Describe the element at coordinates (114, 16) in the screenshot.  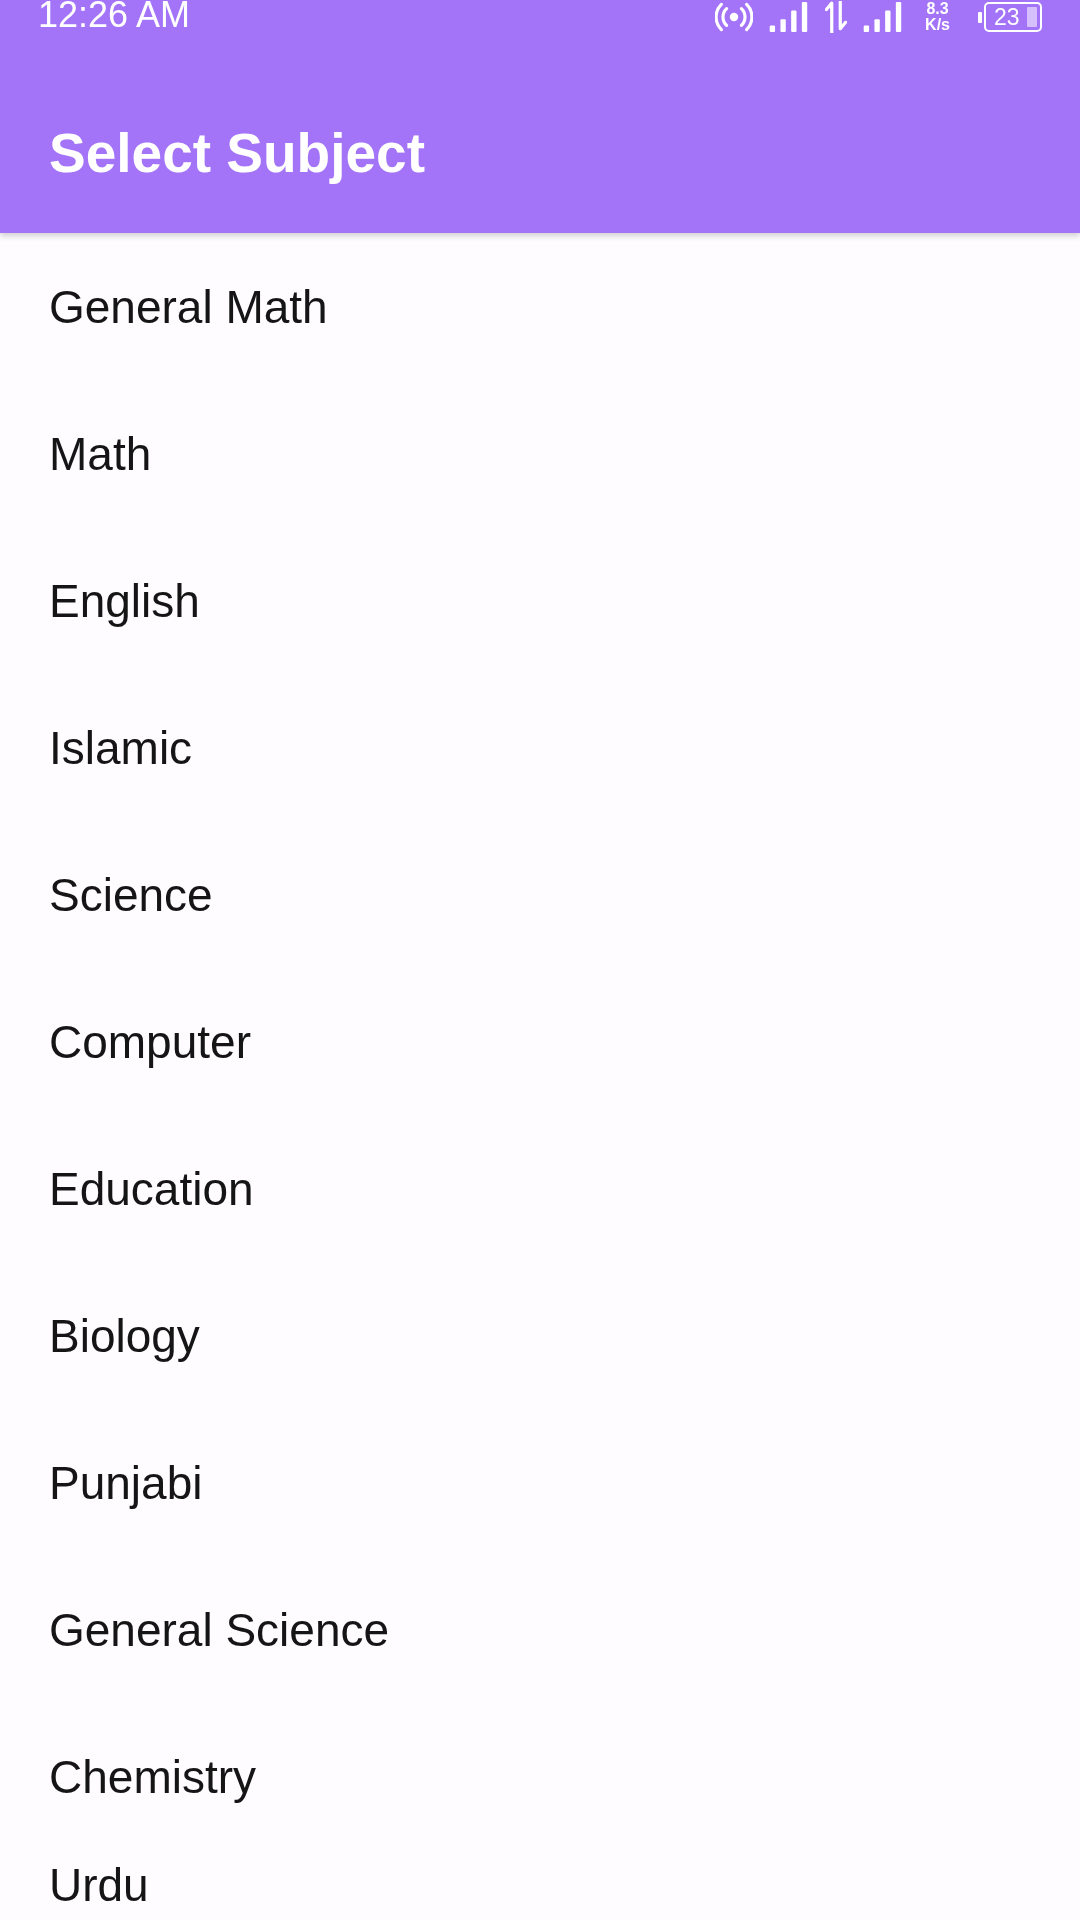
I see `status-time: 12:26 AM` at that location.